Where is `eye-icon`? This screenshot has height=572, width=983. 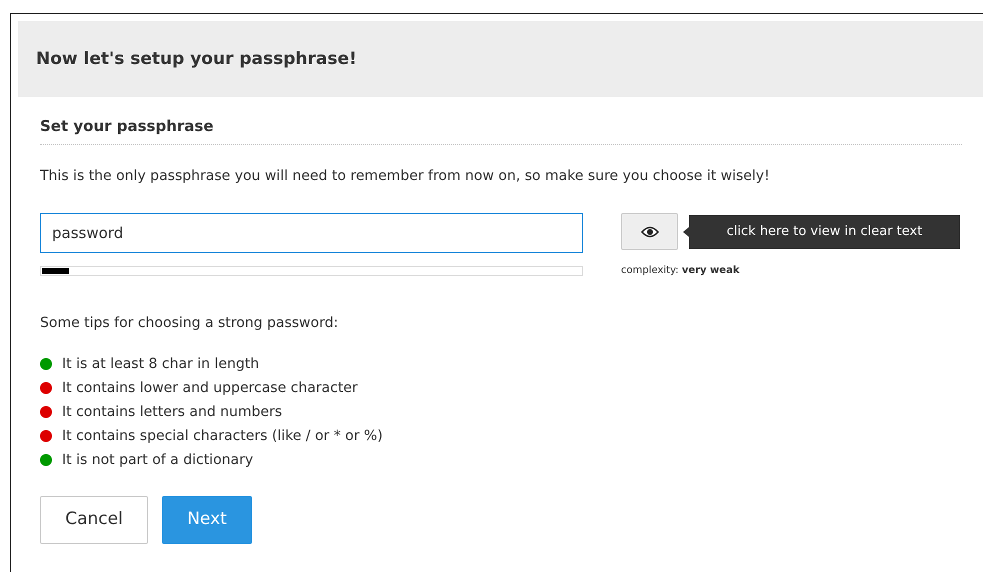 eye-icon is located at coordinates (649, 232).